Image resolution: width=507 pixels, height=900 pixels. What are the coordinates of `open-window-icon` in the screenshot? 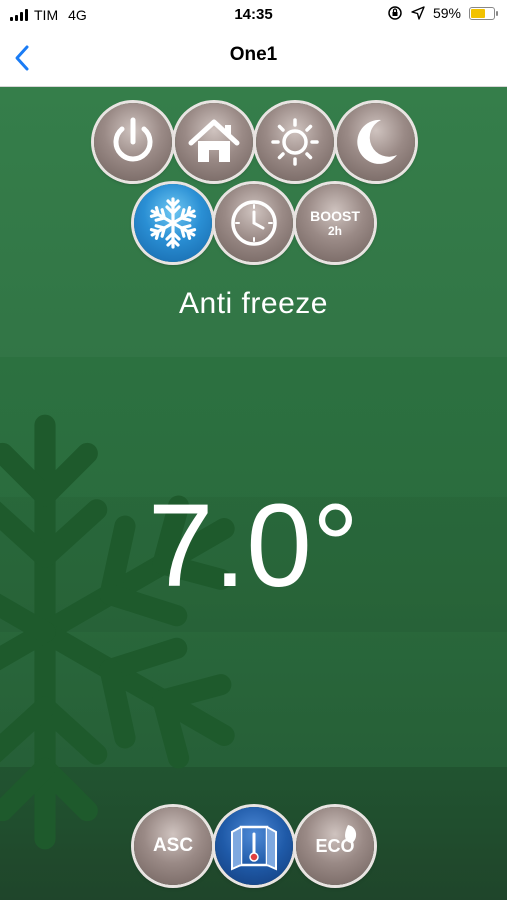 It's located at (254, 848).